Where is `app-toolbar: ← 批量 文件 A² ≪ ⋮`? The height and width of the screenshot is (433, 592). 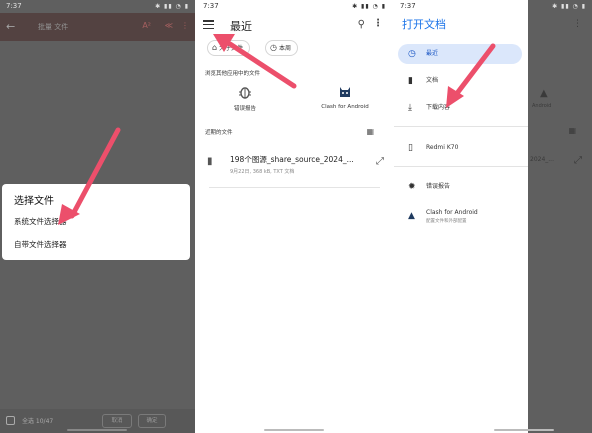 app-toolbar: ← 批量 文件 A² ≪ ⋮ is located at coordinates (97, 27).